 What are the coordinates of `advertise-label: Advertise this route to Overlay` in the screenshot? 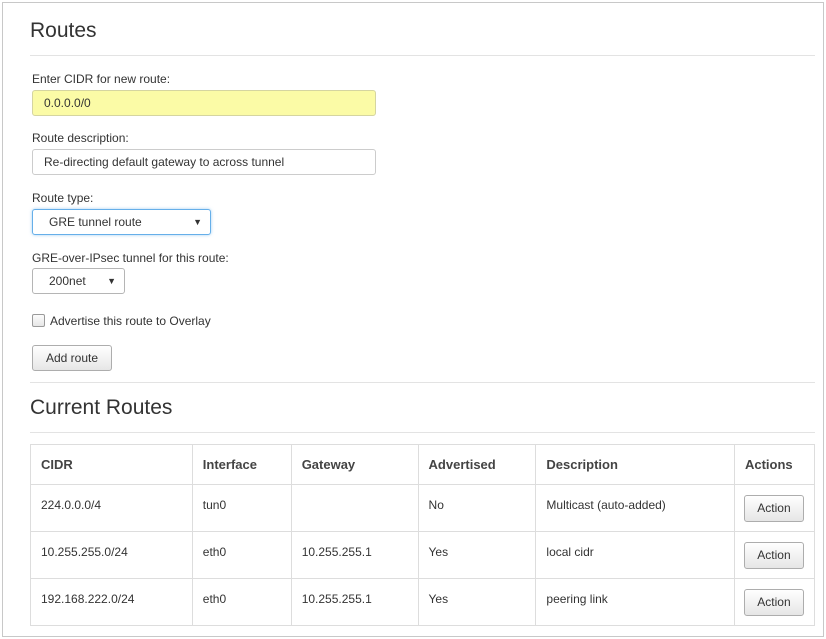 It's located at (130, 321).